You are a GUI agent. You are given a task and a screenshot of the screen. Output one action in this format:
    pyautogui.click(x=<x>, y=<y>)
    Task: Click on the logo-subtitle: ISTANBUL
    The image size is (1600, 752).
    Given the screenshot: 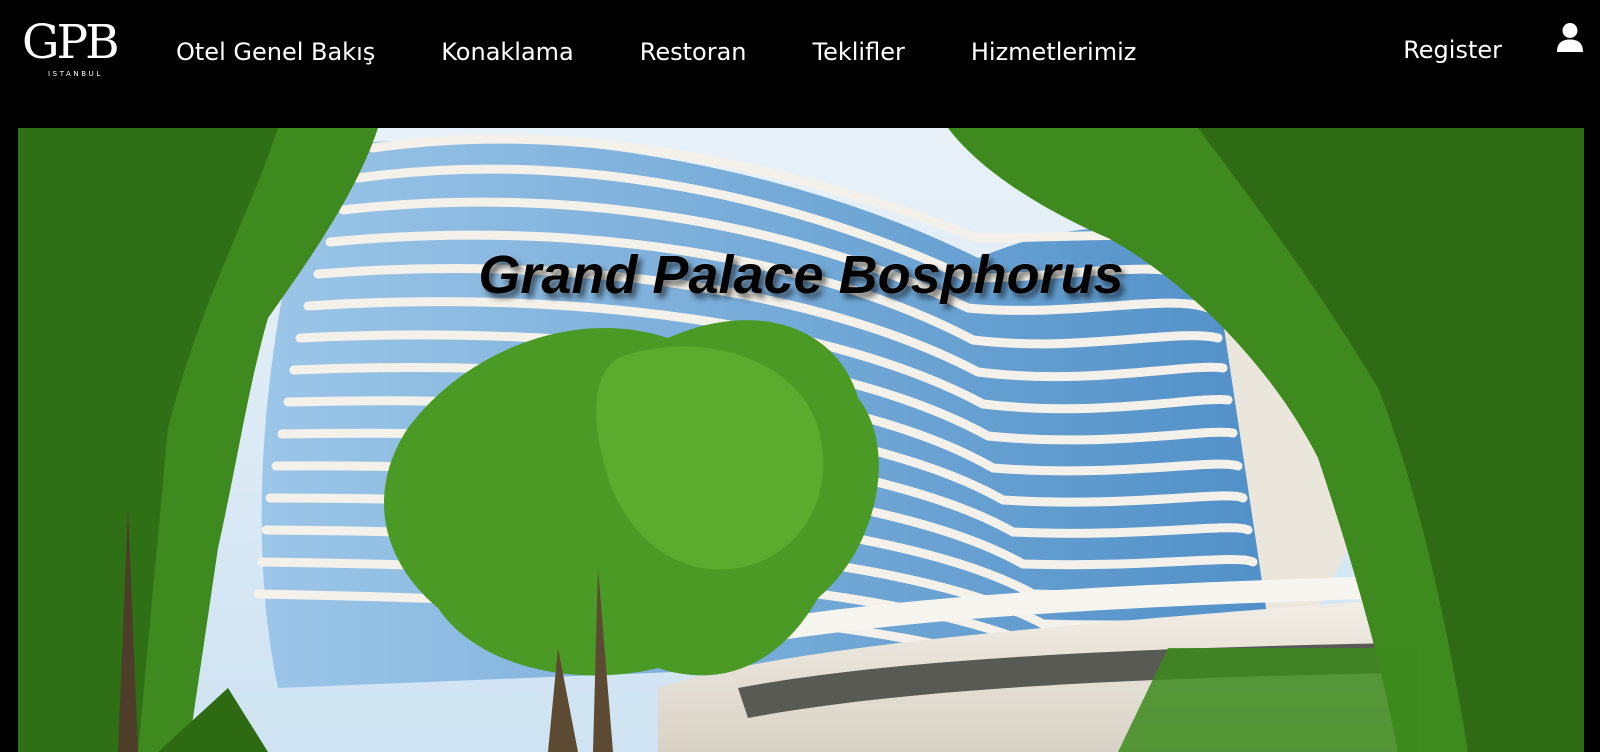 What is the action you would take?
    pyautogui.click(x=75, y=74)
    